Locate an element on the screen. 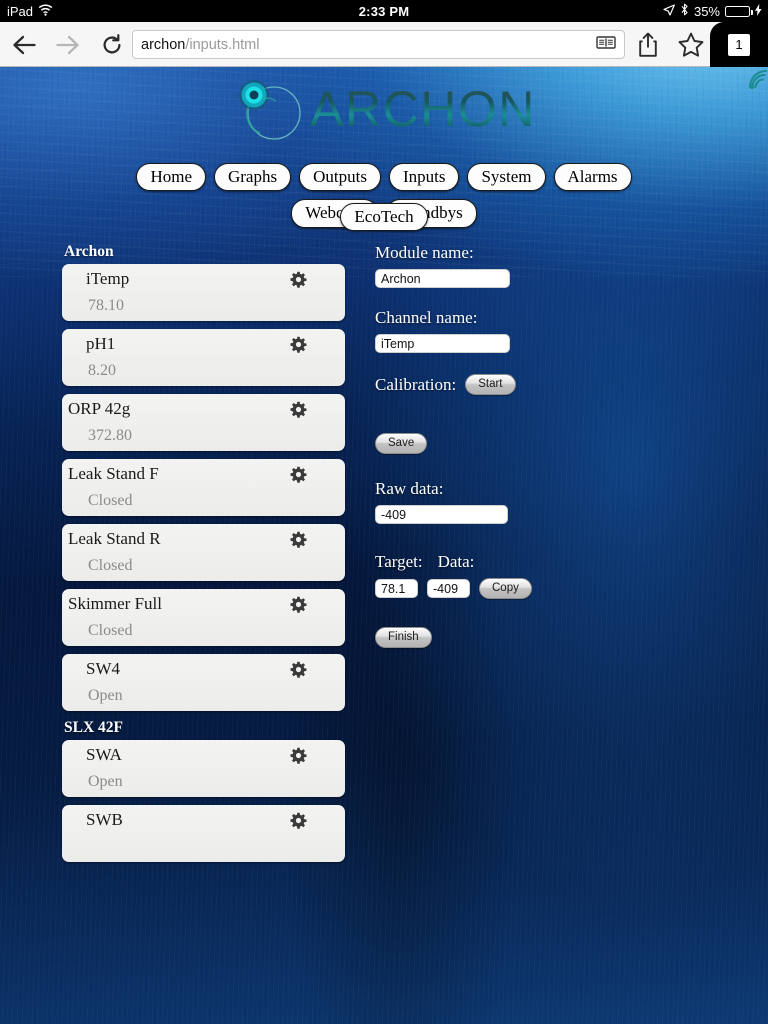 This screenshot has width=768, height=1024. tab-count-label: 1 is located at coordinates (739, 44).